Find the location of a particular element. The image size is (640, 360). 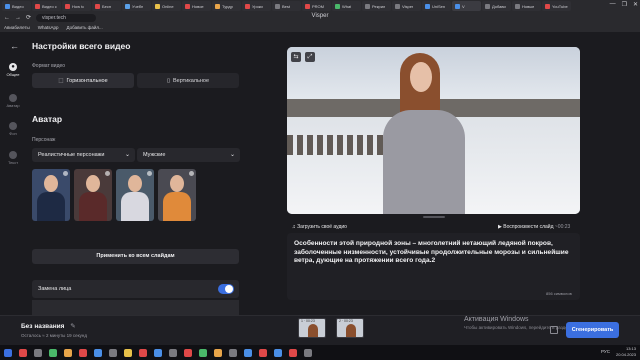

slide-thumbnail-2: 2 · 00:23 is located at coordinates (350, 328).